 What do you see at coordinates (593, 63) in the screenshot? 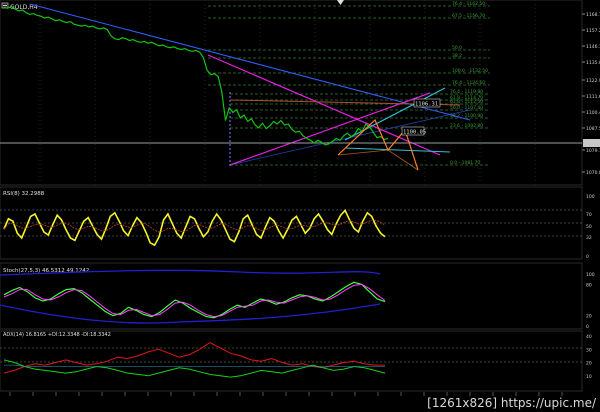
I see `price-tick-label: 1135.00` at bounding box center [593, 63].